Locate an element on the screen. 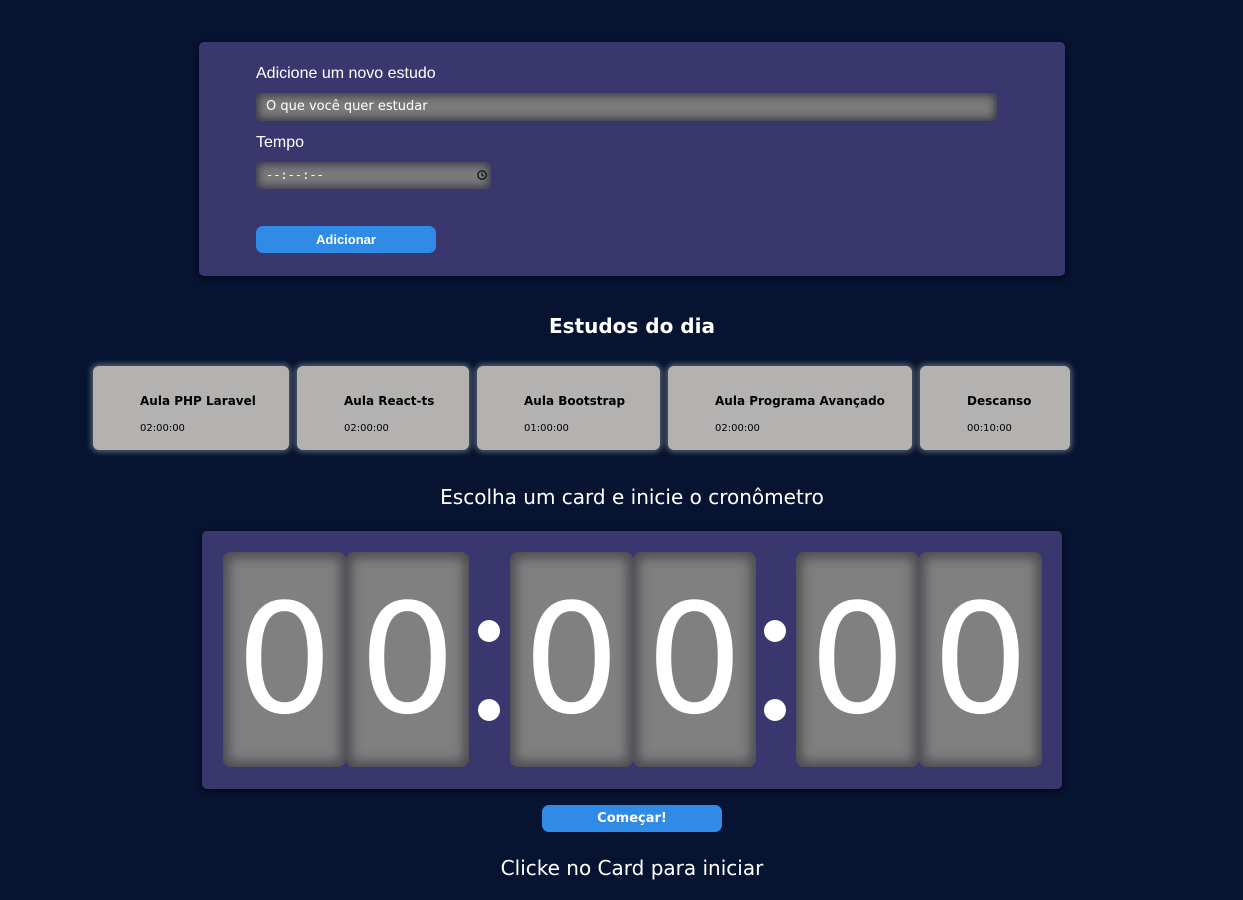 This screenshot has width=1243, height=900. hours-ones-digit: 0 is located at coordinates (407, 659).